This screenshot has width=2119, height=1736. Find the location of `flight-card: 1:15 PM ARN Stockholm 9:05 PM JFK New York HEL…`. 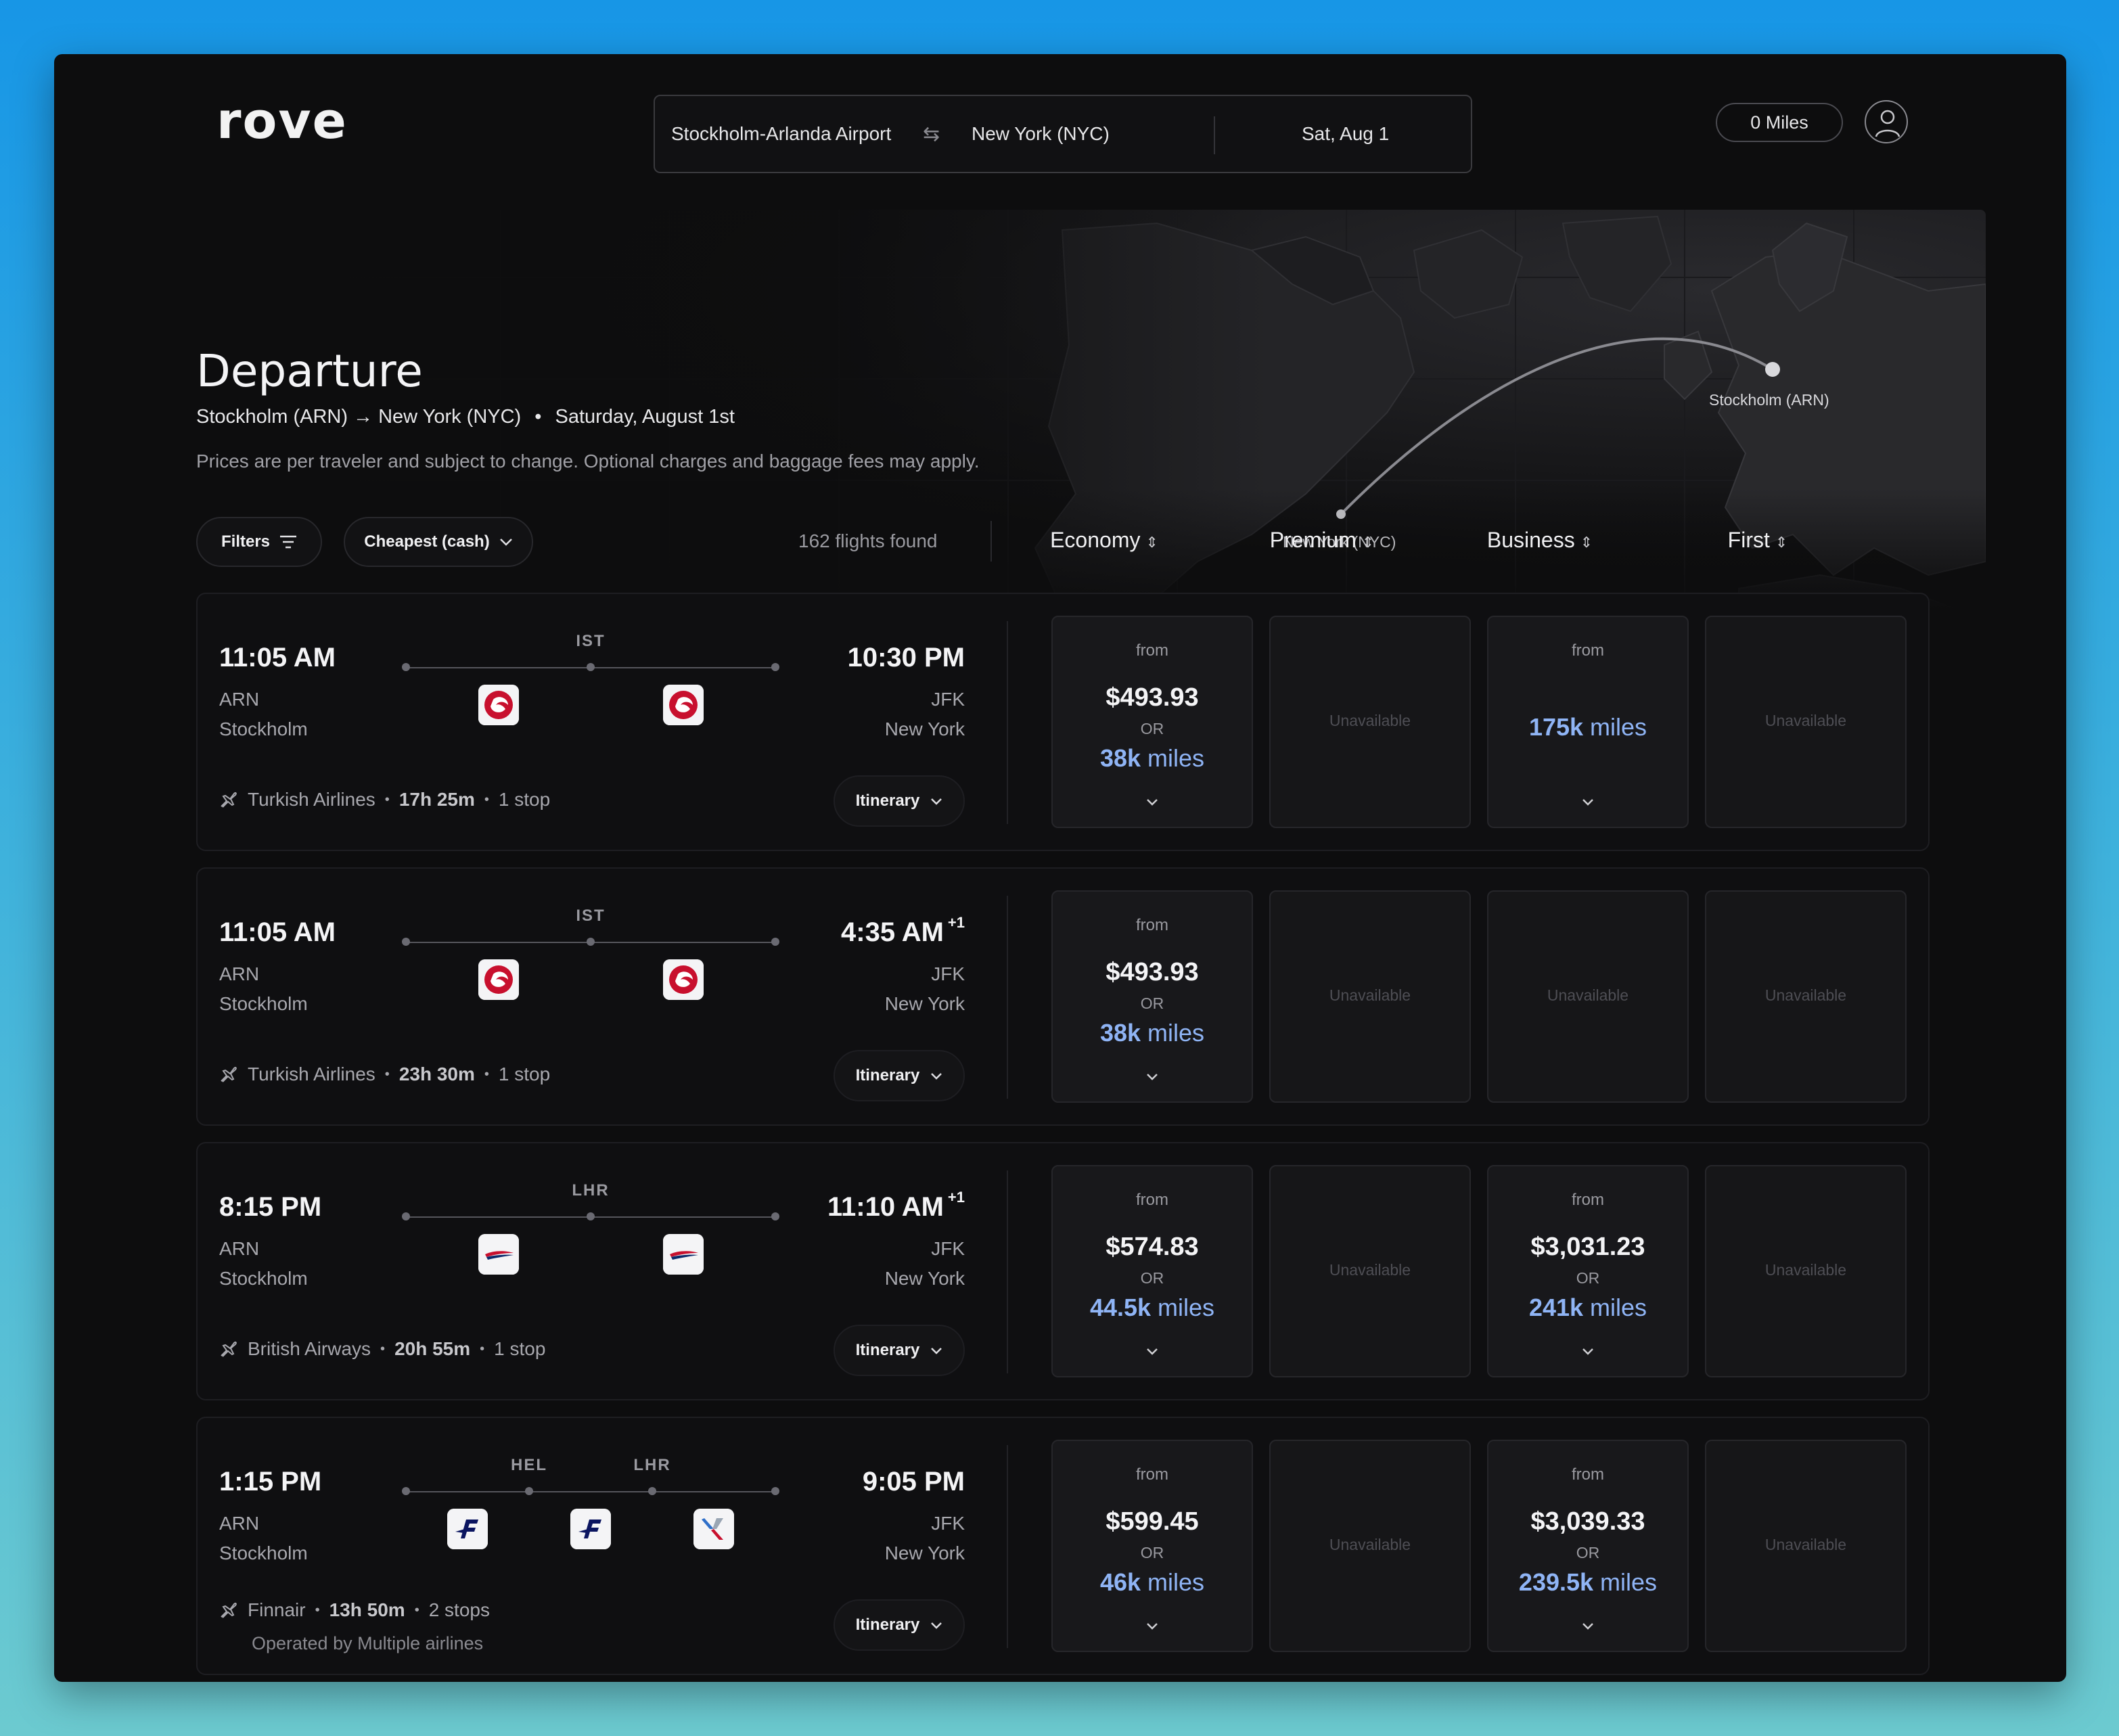

flight-card: 1:15 PM ARN Stockholm 9:05 PM JFK New York HEL… is located at coordinates (1063, 1546).